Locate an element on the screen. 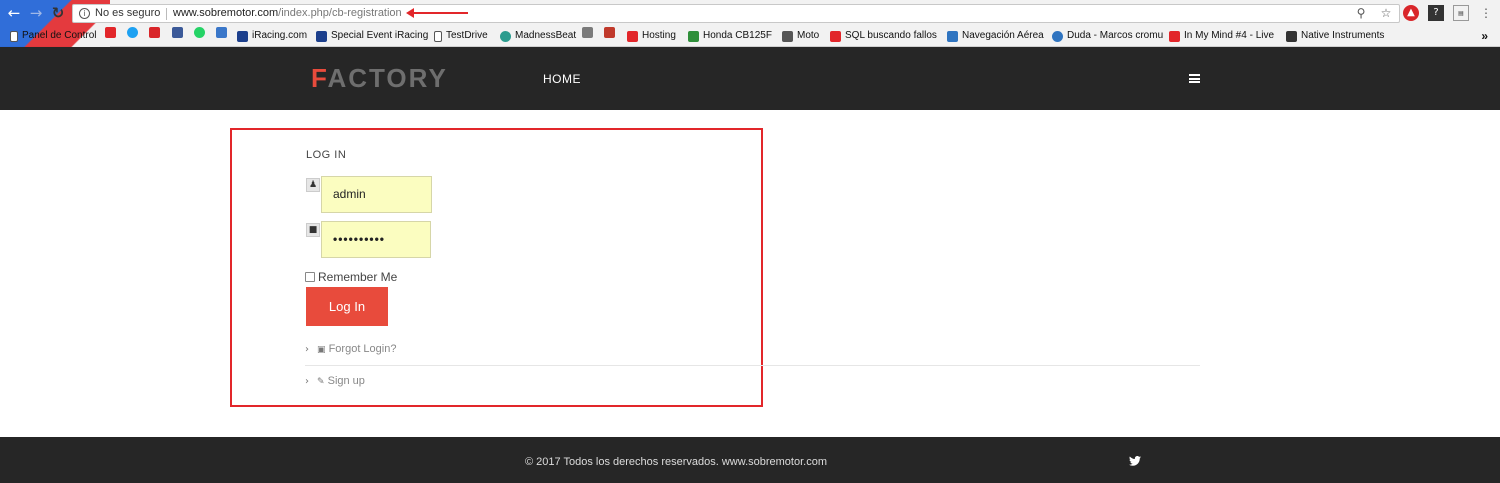 The width and height of the screenshot is (1500, 483). bookmark-label: iRacing.com is located at coordinates (280, 35).